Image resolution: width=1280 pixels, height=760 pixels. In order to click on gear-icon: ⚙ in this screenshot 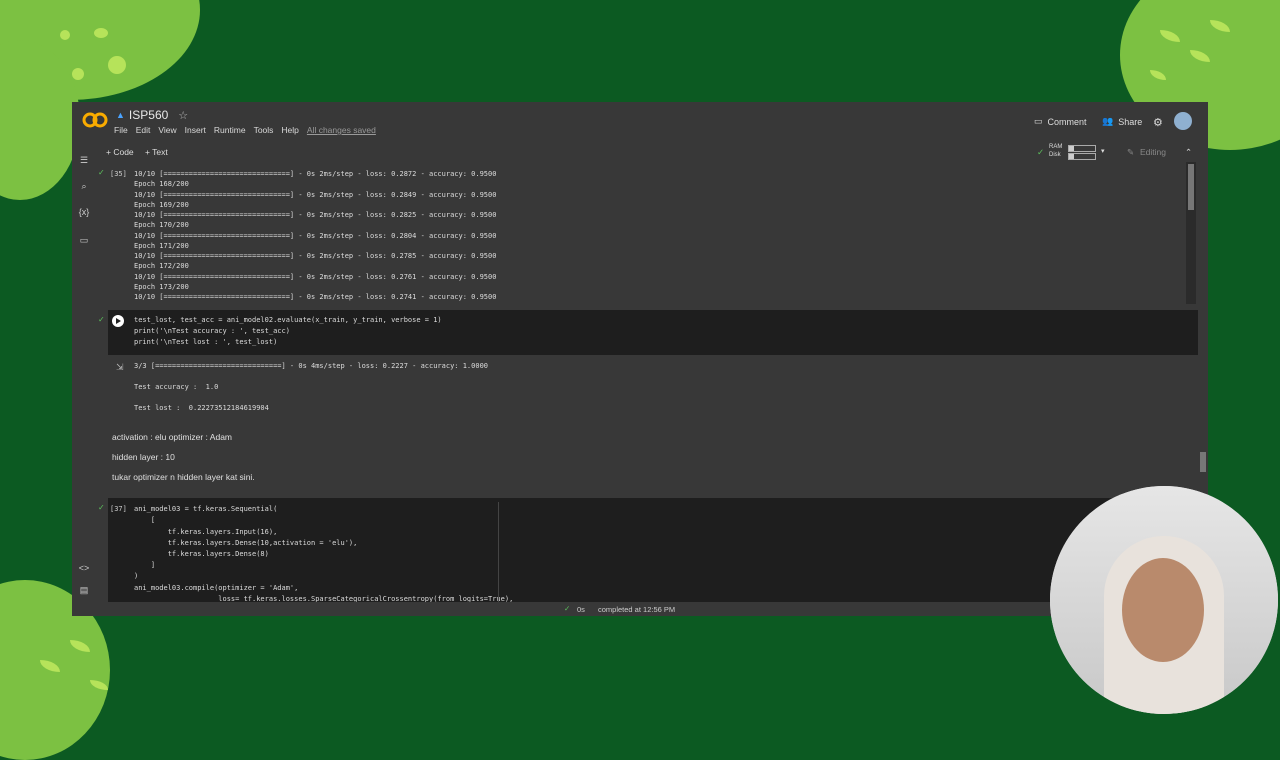, I will do `click(1158, 122)`.